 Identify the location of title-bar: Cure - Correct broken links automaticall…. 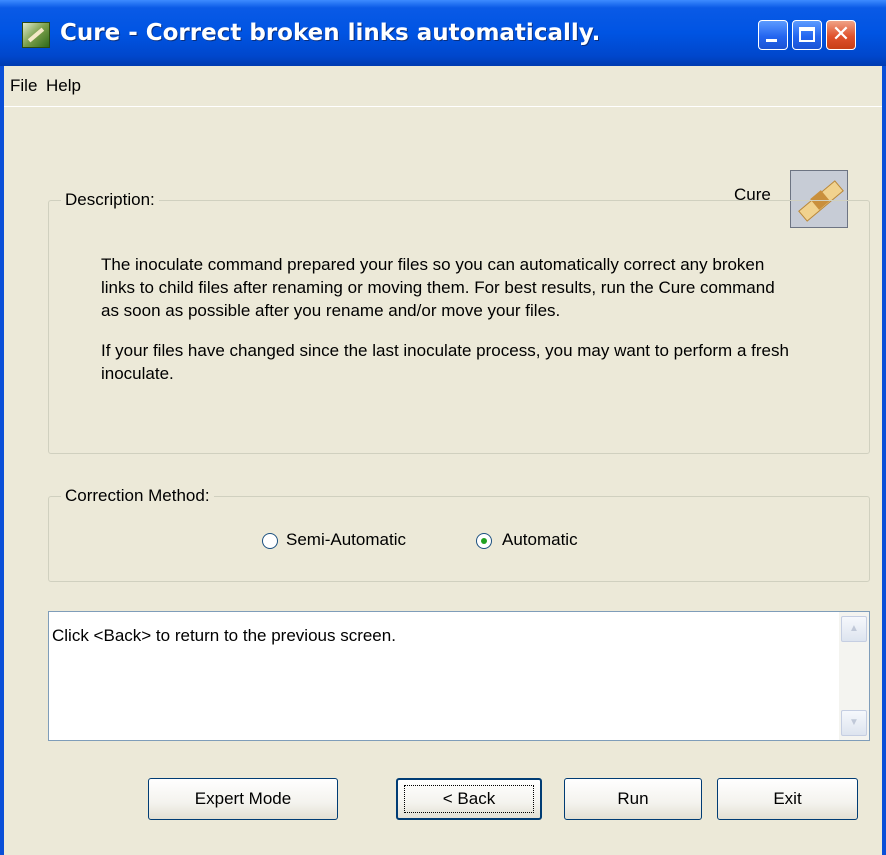
(443, 33).